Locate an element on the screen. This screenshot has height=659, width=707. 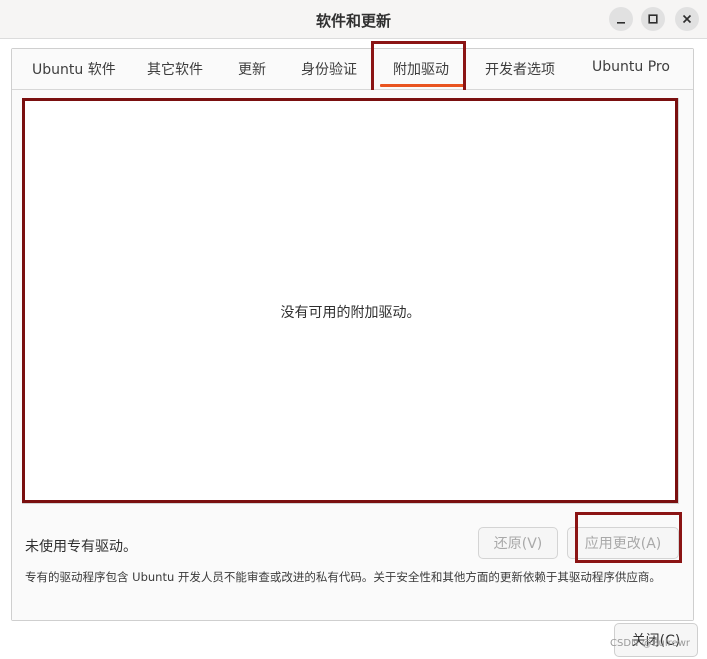
watermark-text: CSDN @Bulrewr is located at coordinates (650, 643).